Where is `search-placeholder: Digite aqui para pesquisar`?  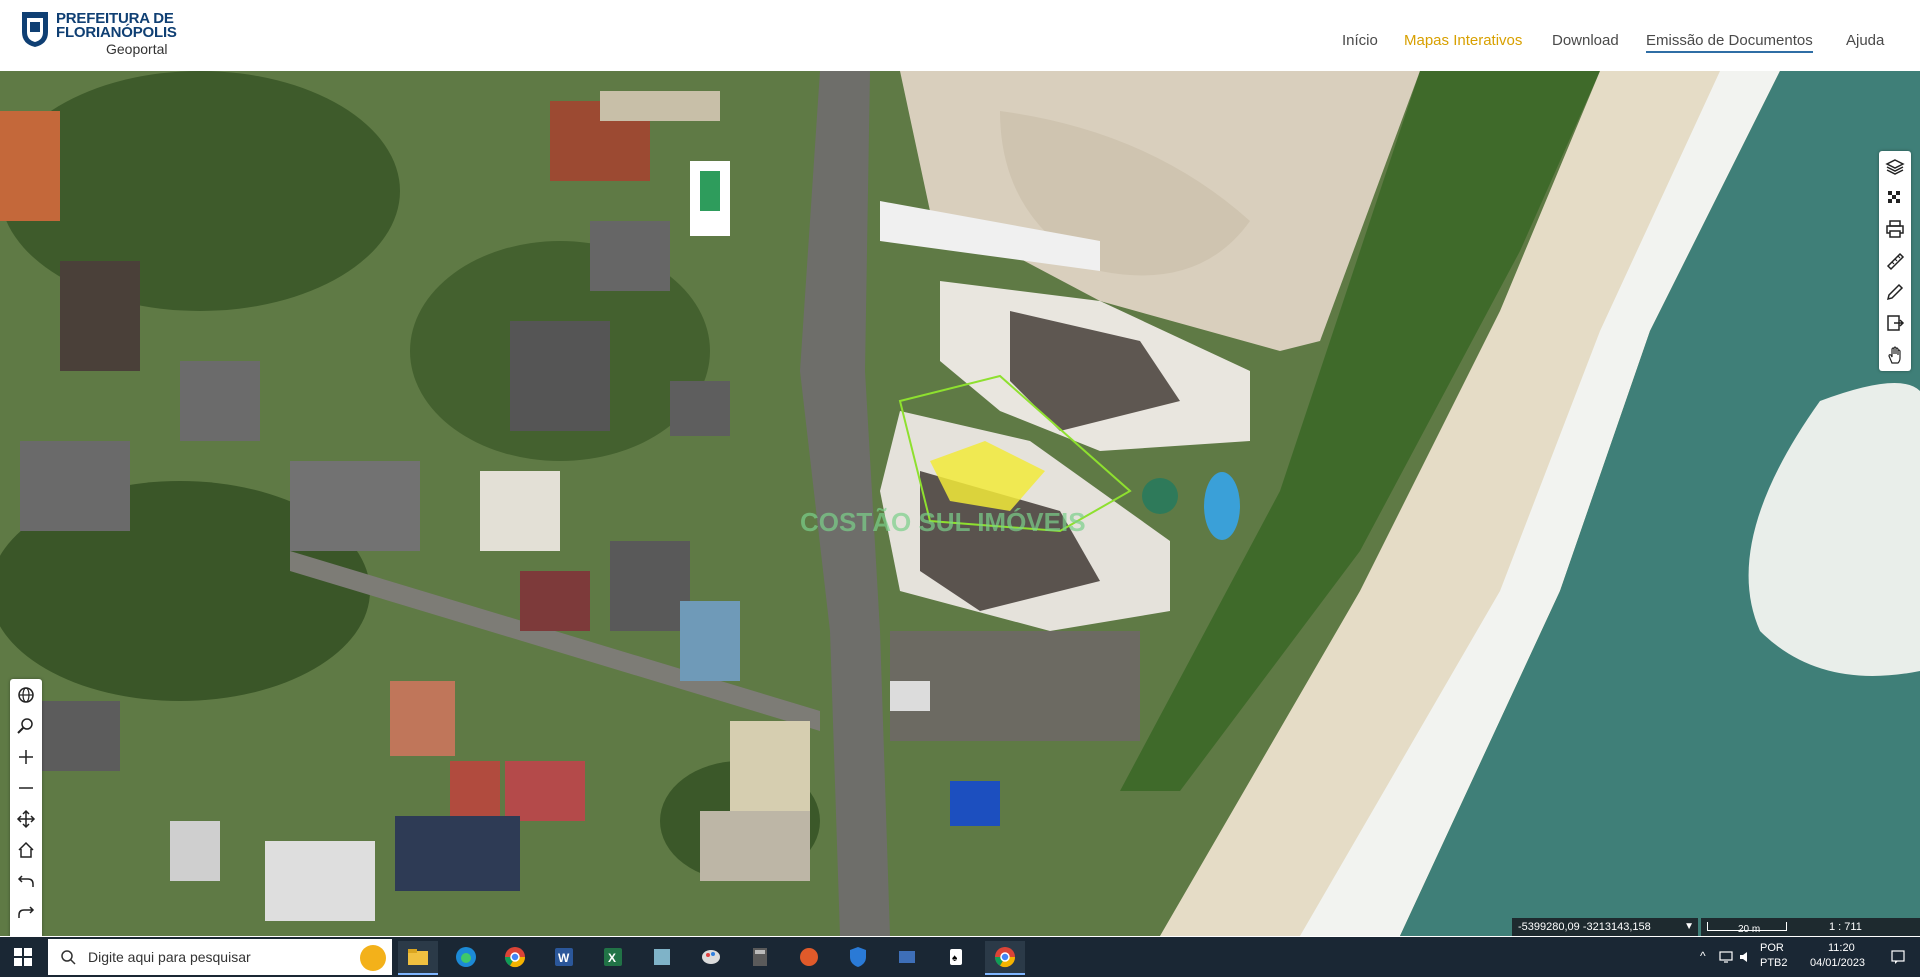
search-placeholder: Digite aqui para pesquisar is located at coordinates (169, 957).